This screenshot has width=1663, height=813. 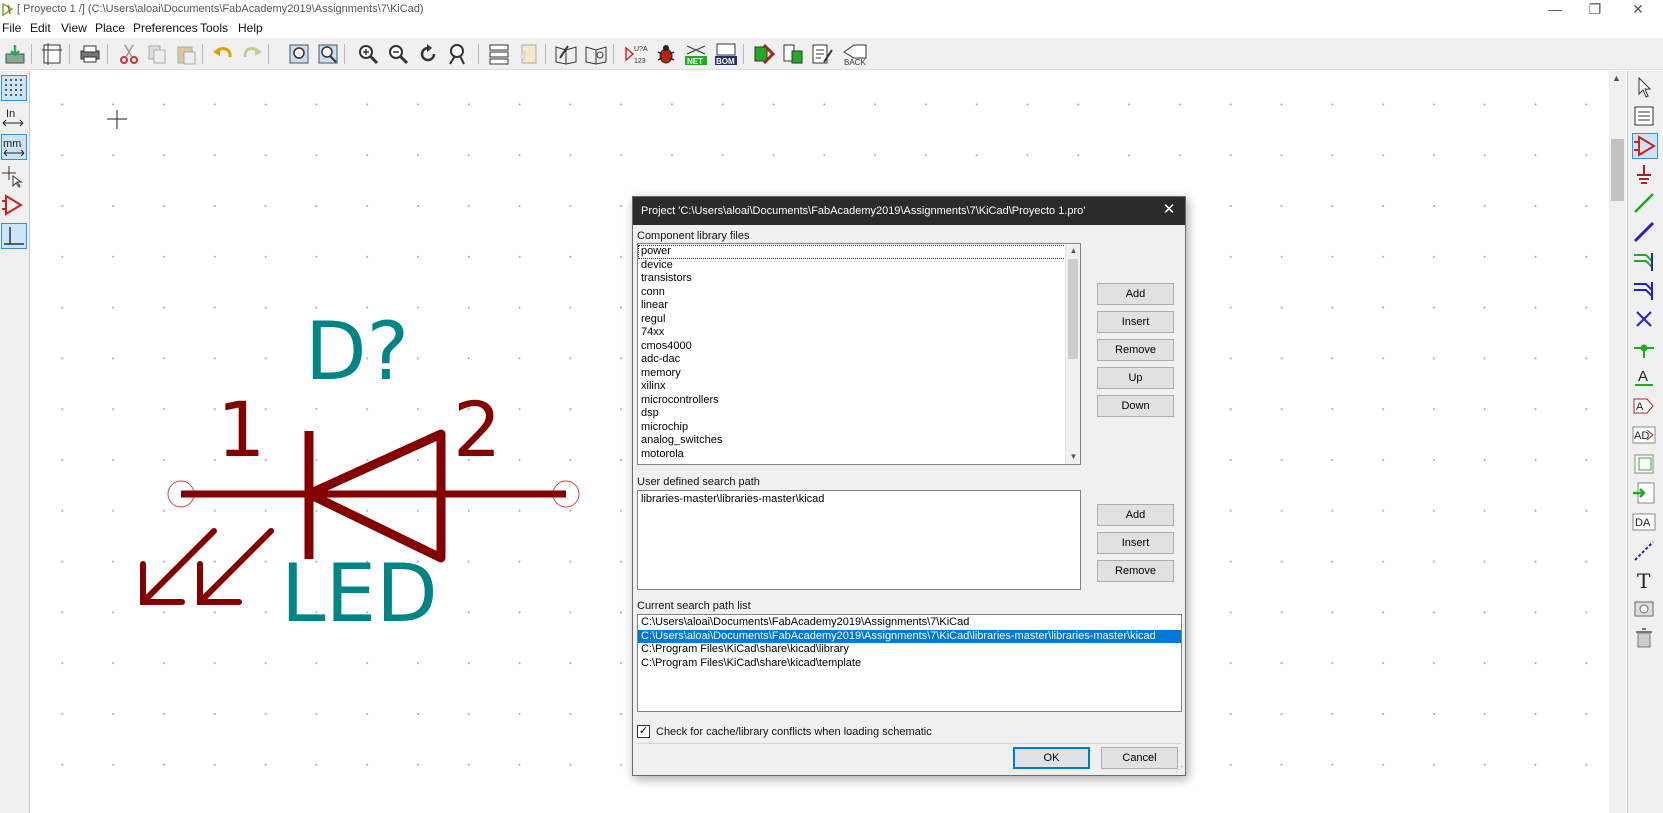 I want to click on sheet-pin-button: DA, so click(x=1645, y=523).